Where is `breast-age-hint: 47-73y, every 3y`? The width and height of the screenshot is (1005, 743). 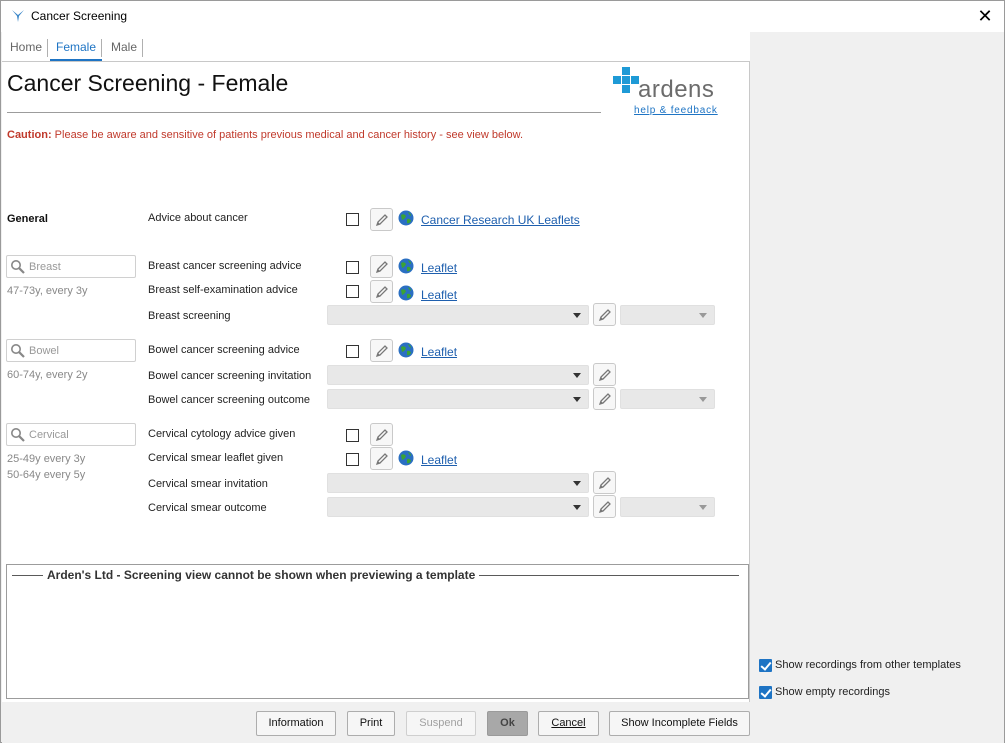
breast-age-hint: 47-73y, every 3y is located at coordinates (47, 291).